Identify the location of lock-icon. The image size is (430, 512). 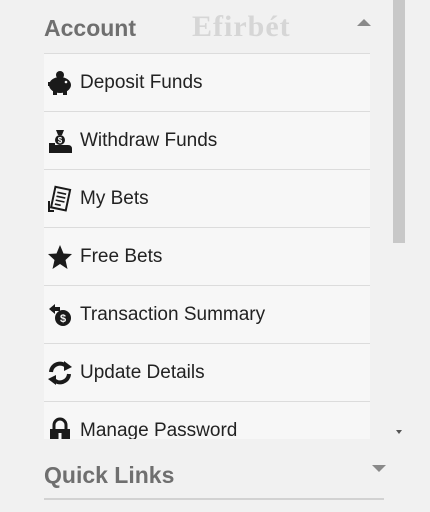
(60, 428).